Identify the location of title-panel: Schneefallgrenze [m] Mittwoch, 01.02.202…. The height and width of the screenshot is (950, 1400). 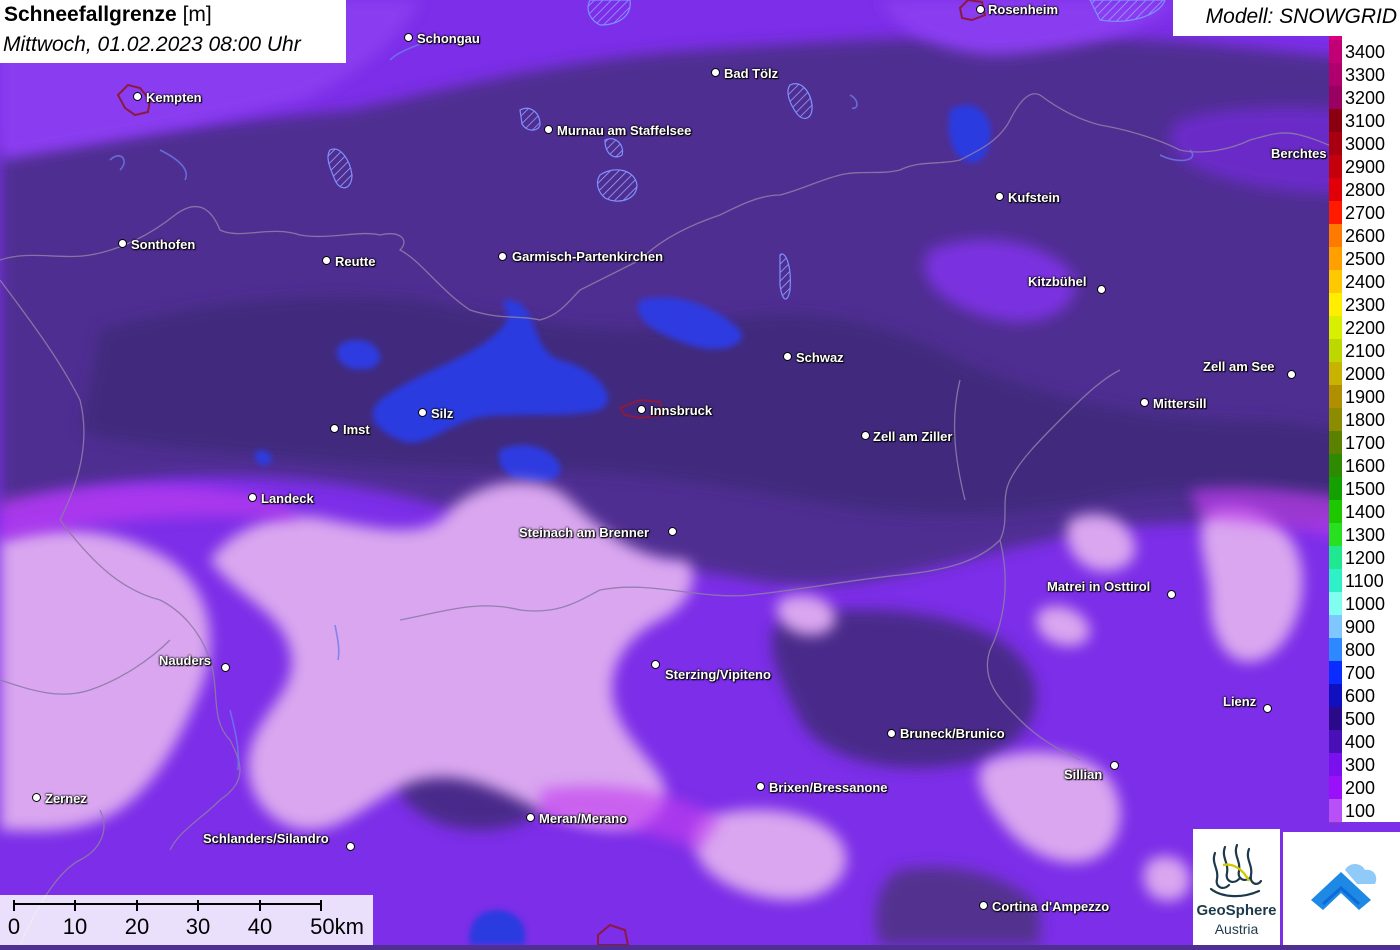
(173, 31).